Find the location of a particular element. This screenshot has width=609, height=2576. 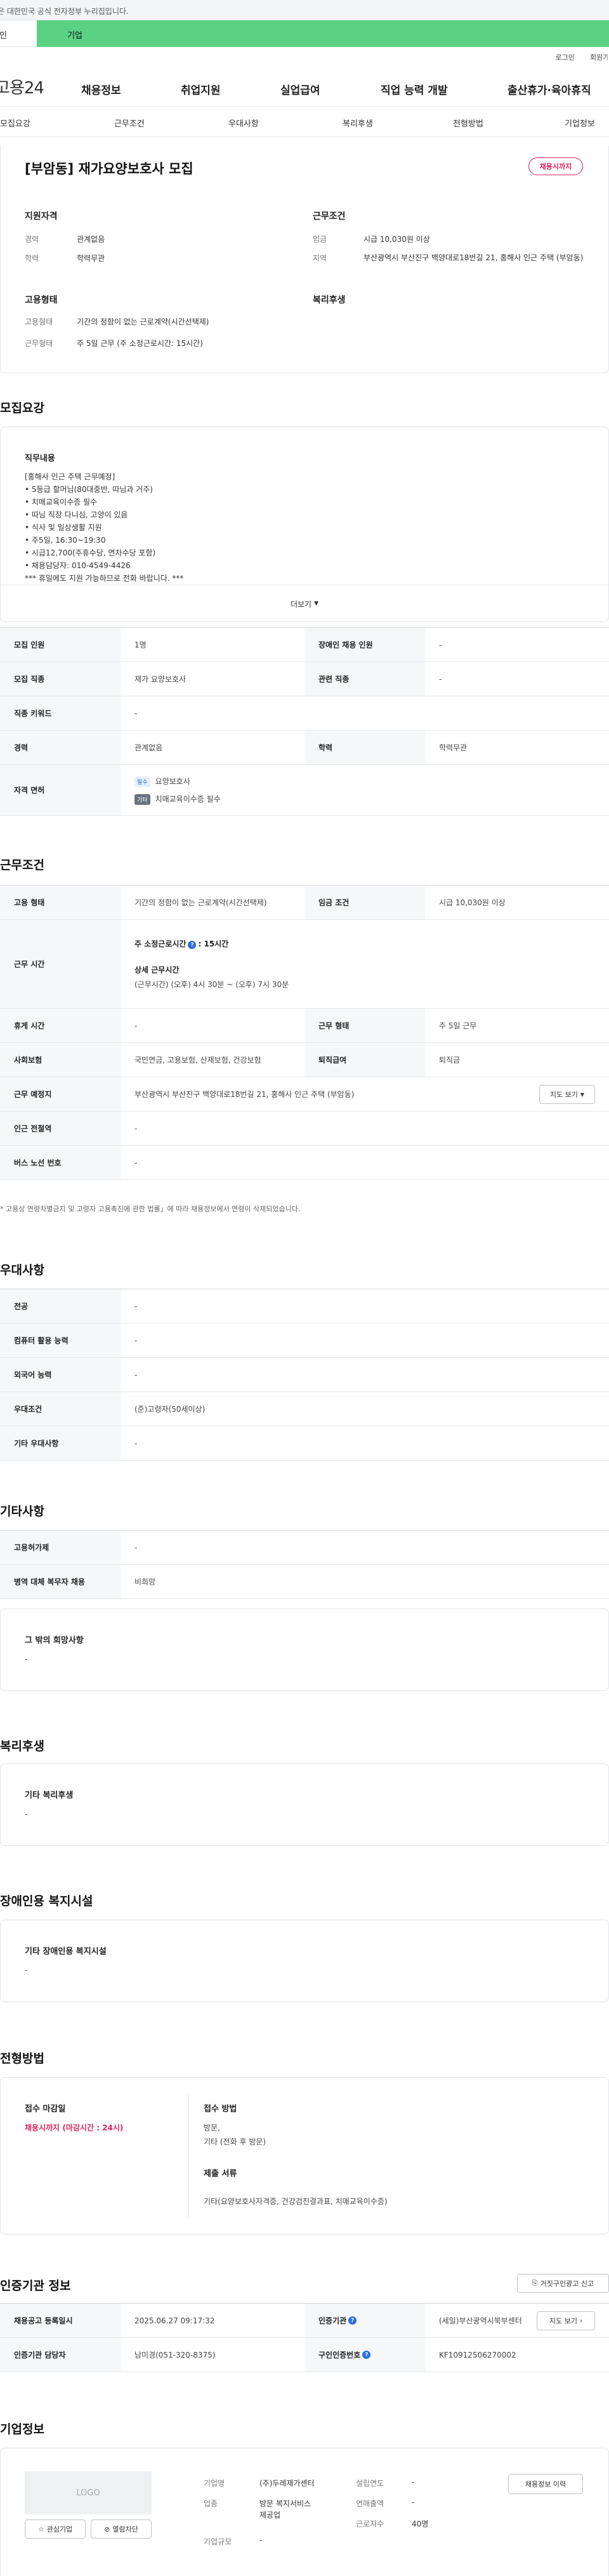

gov-banner-text: 이 누리집은 대한민국 공식 전자정부 누리집입니다. is located at coordinates (64, 11).